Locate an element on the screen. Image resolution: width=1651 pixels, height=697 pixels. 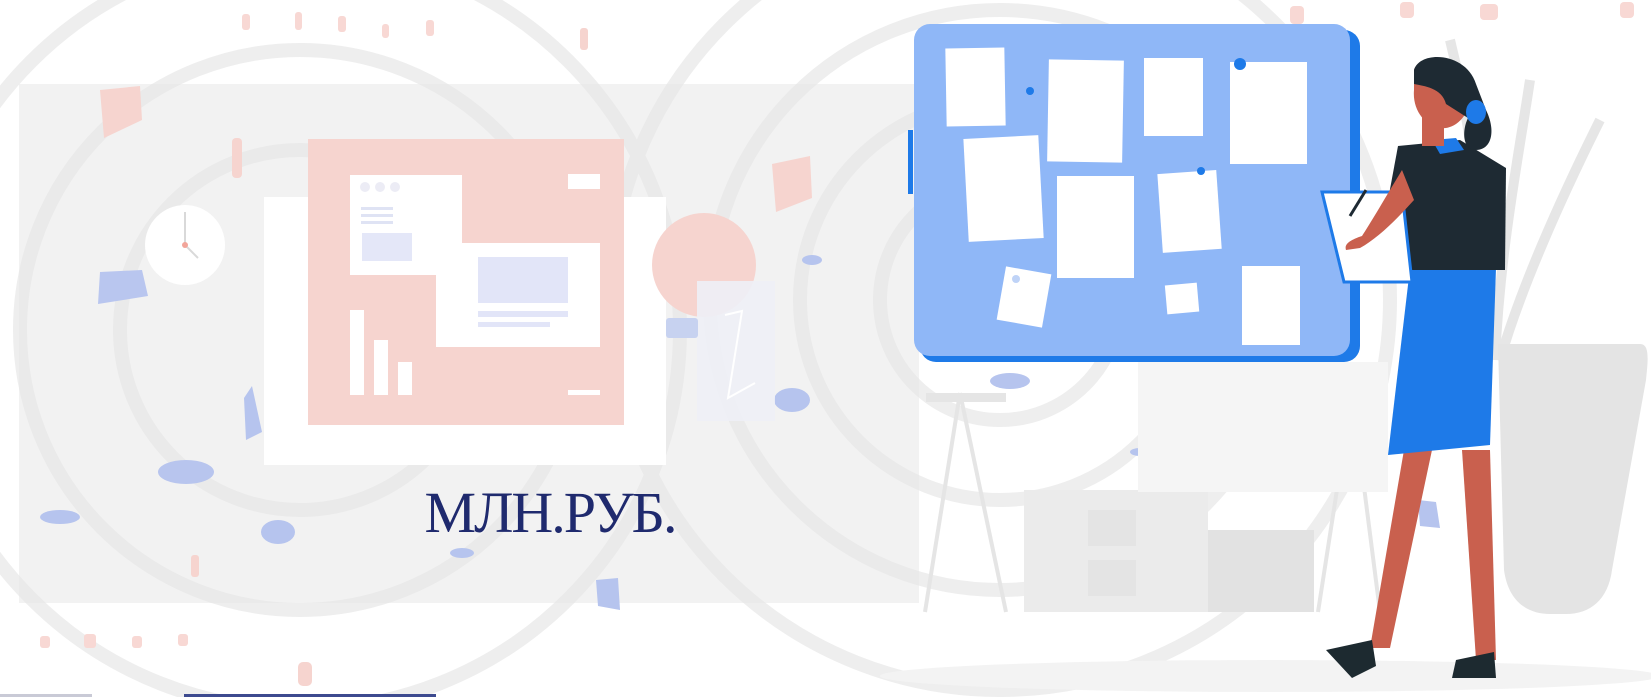
unit-caption: МЛН.РУБ. is located at coordinates (551, 512).